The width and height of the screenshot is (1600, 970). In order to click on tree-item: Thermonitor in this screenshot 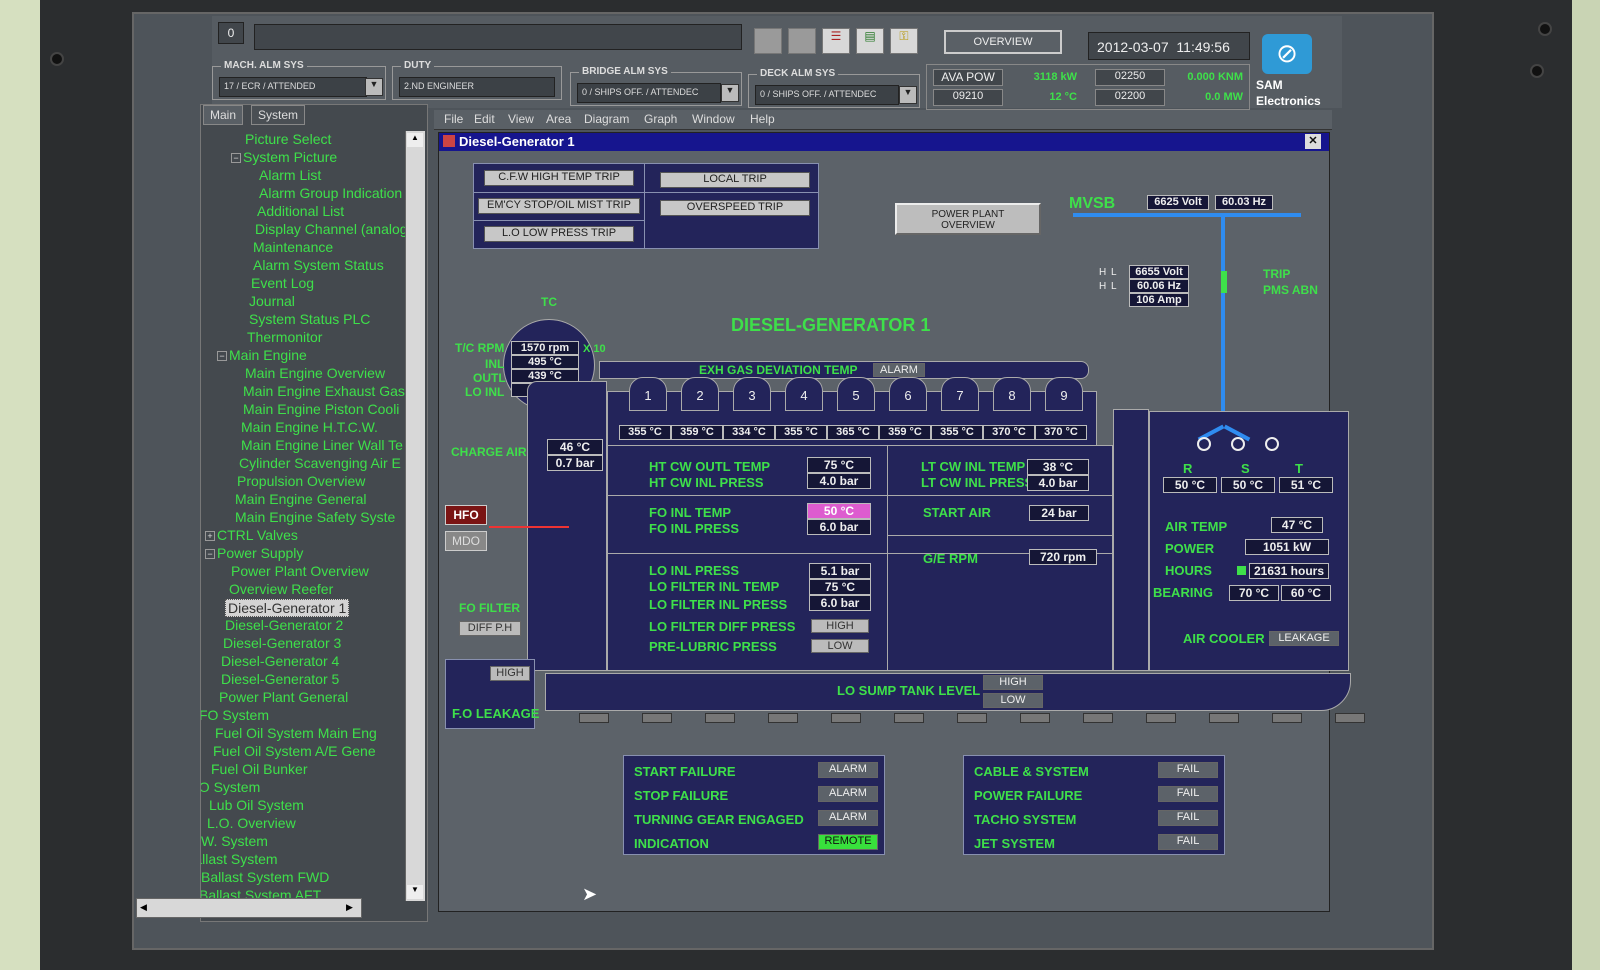, I will do `click(284, 337)`.